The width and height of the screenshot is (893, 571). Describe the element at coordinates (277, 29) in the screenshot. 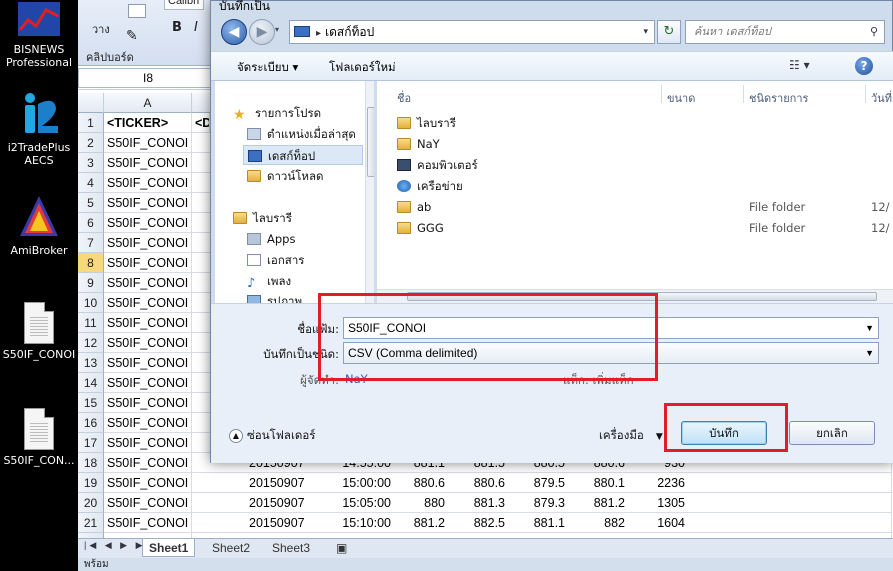

I see `recent-pages-chevron-icon: ▾` at that location.